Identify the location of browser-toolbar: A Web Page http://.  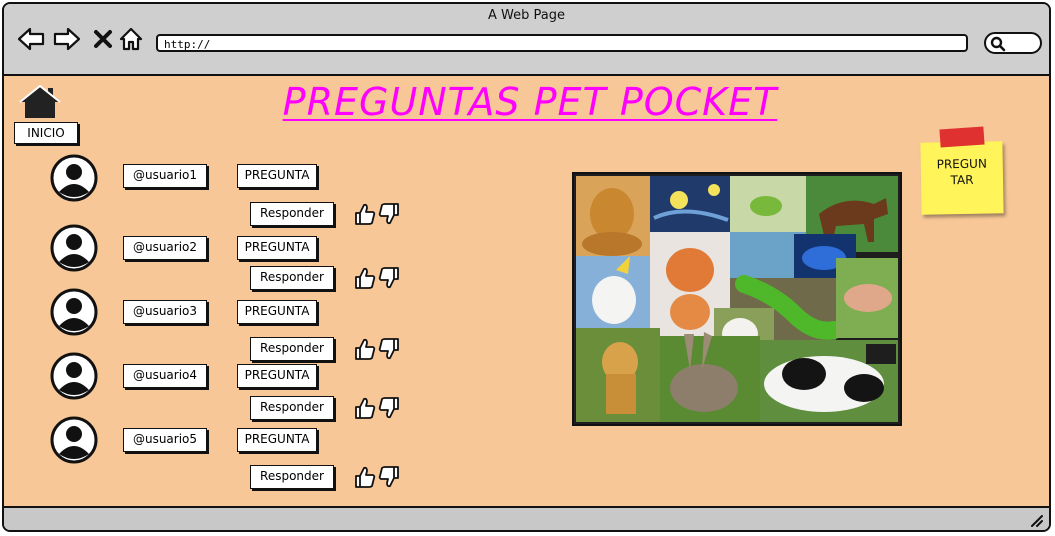
(526, 40).